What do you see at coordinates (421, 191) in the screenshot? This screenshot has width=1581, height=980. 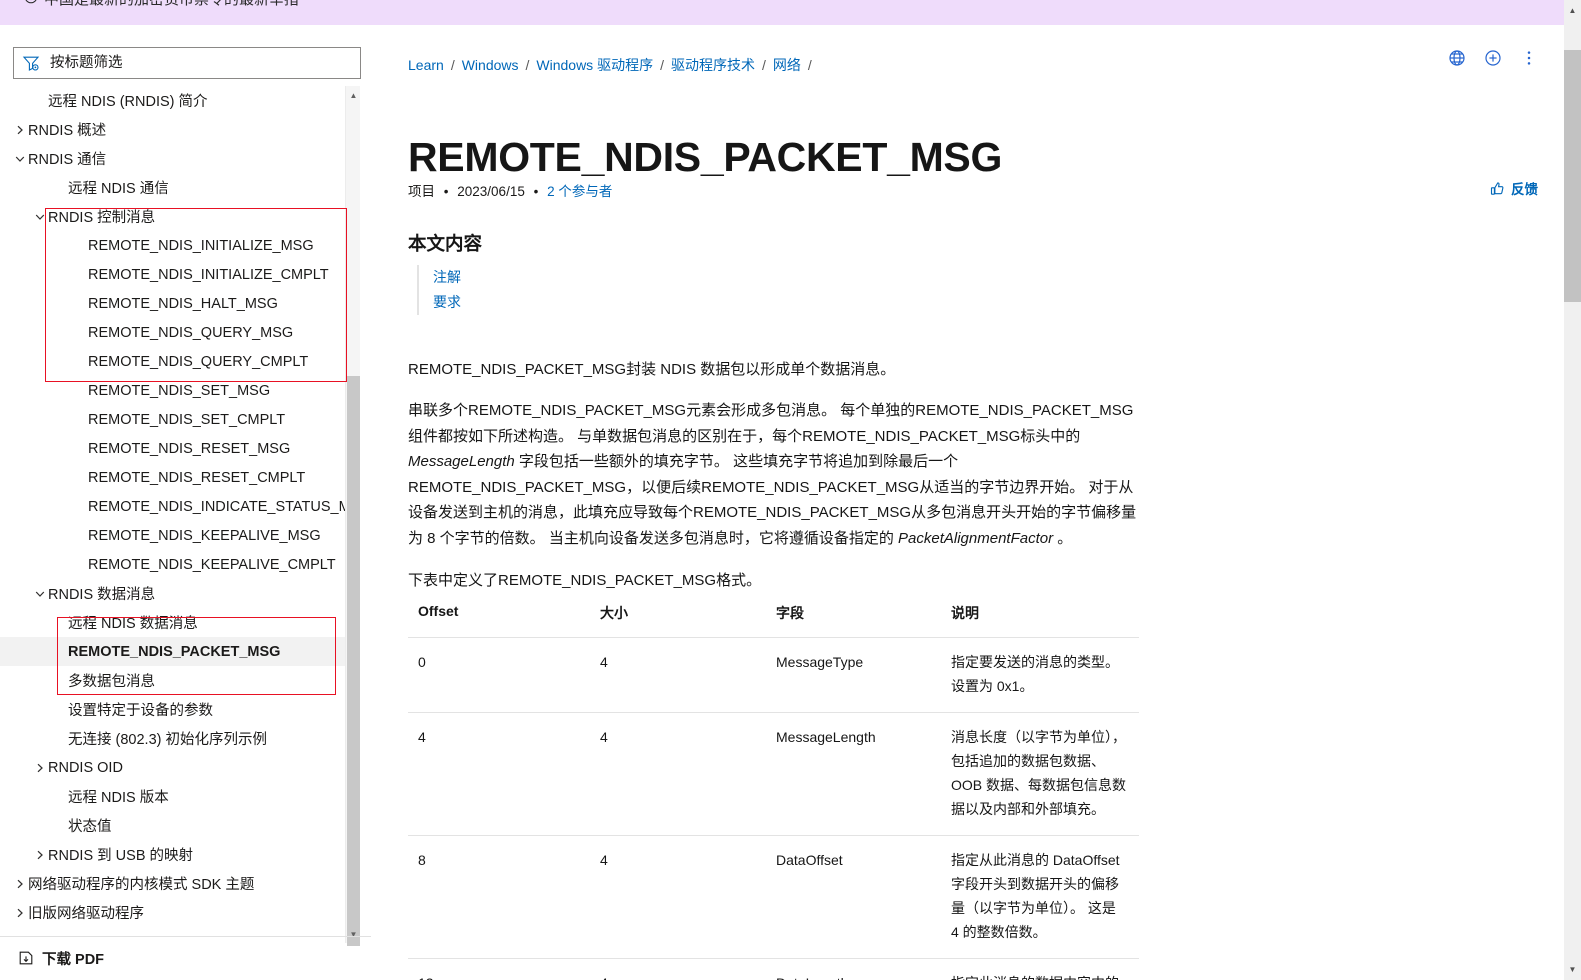 I see `meta-type: 项目` at bounding box center [421, 191].